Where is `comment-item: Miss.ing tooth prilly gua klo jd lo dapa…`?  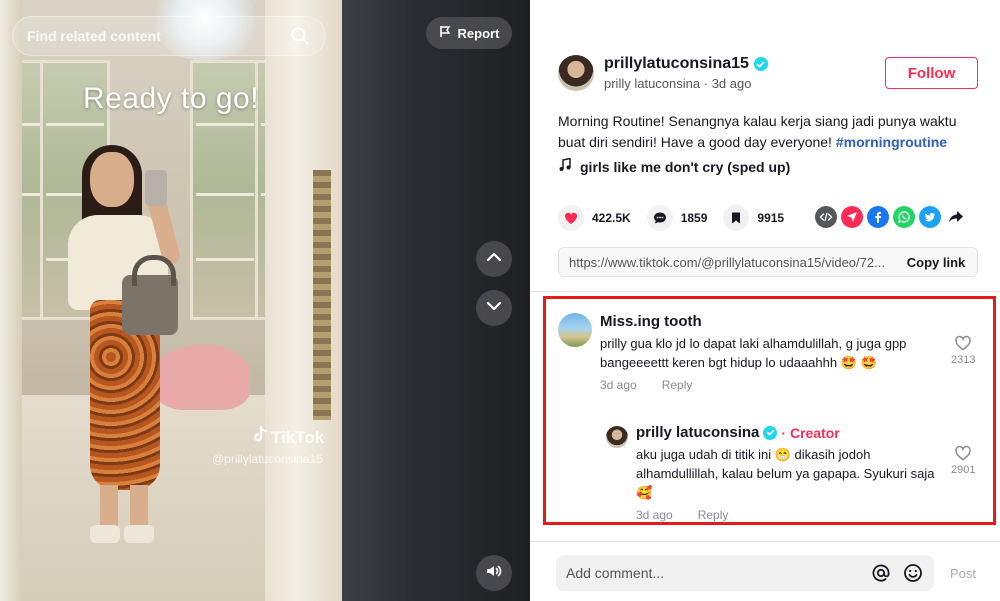
comment-item: Miss.ing tooth prilly gua klo jd lo dapa… is located at coordinates (741, 352).